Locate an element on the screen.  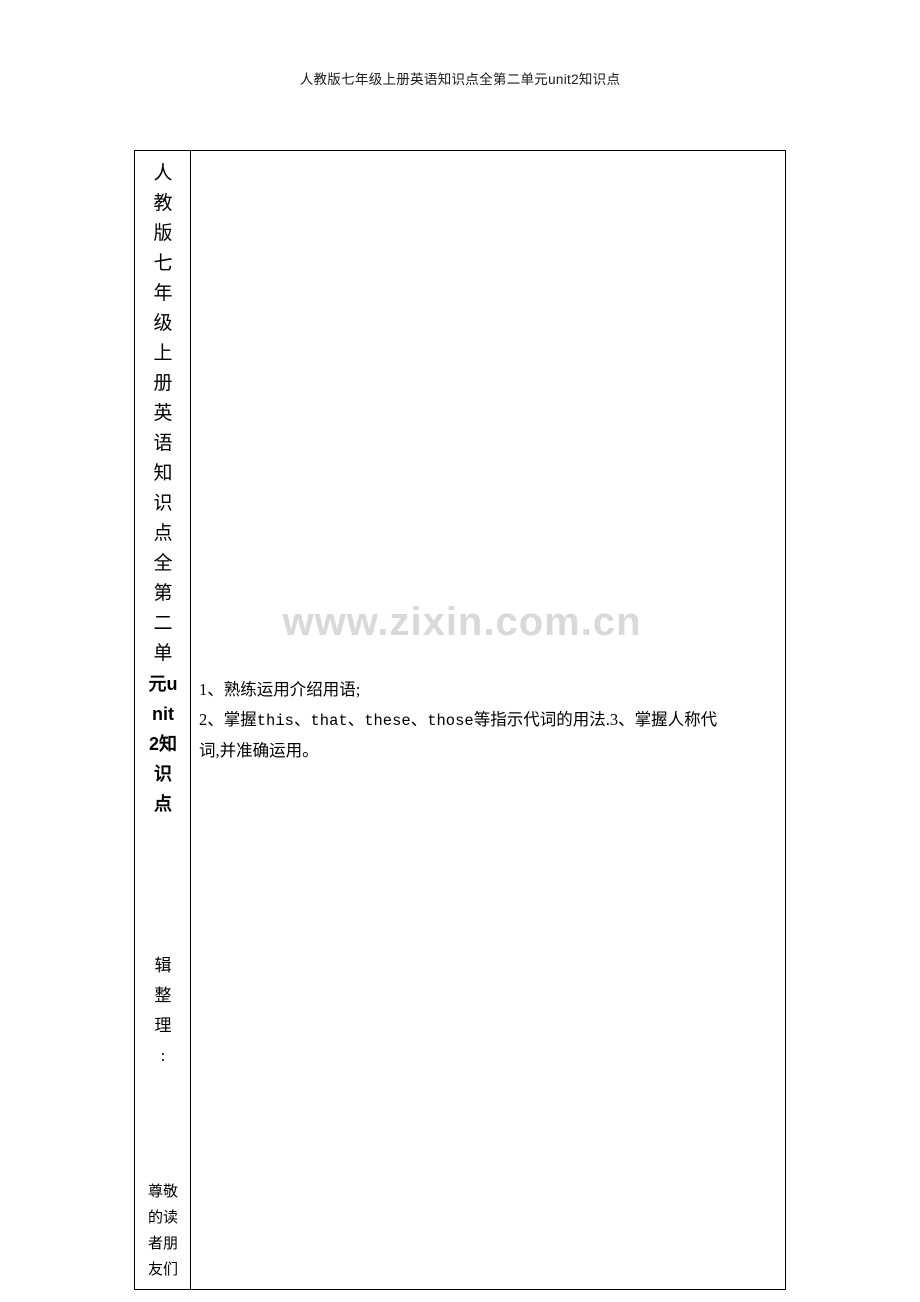
footer-char: 尊敬 is located at coordinates (162, 1192).